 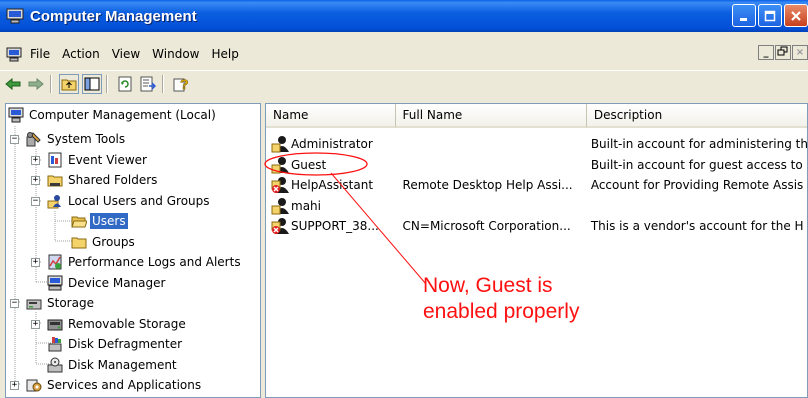 I want to click on tree-item-performance-logs: + Performance Logs and Alerts, so click(x=137, y=262).